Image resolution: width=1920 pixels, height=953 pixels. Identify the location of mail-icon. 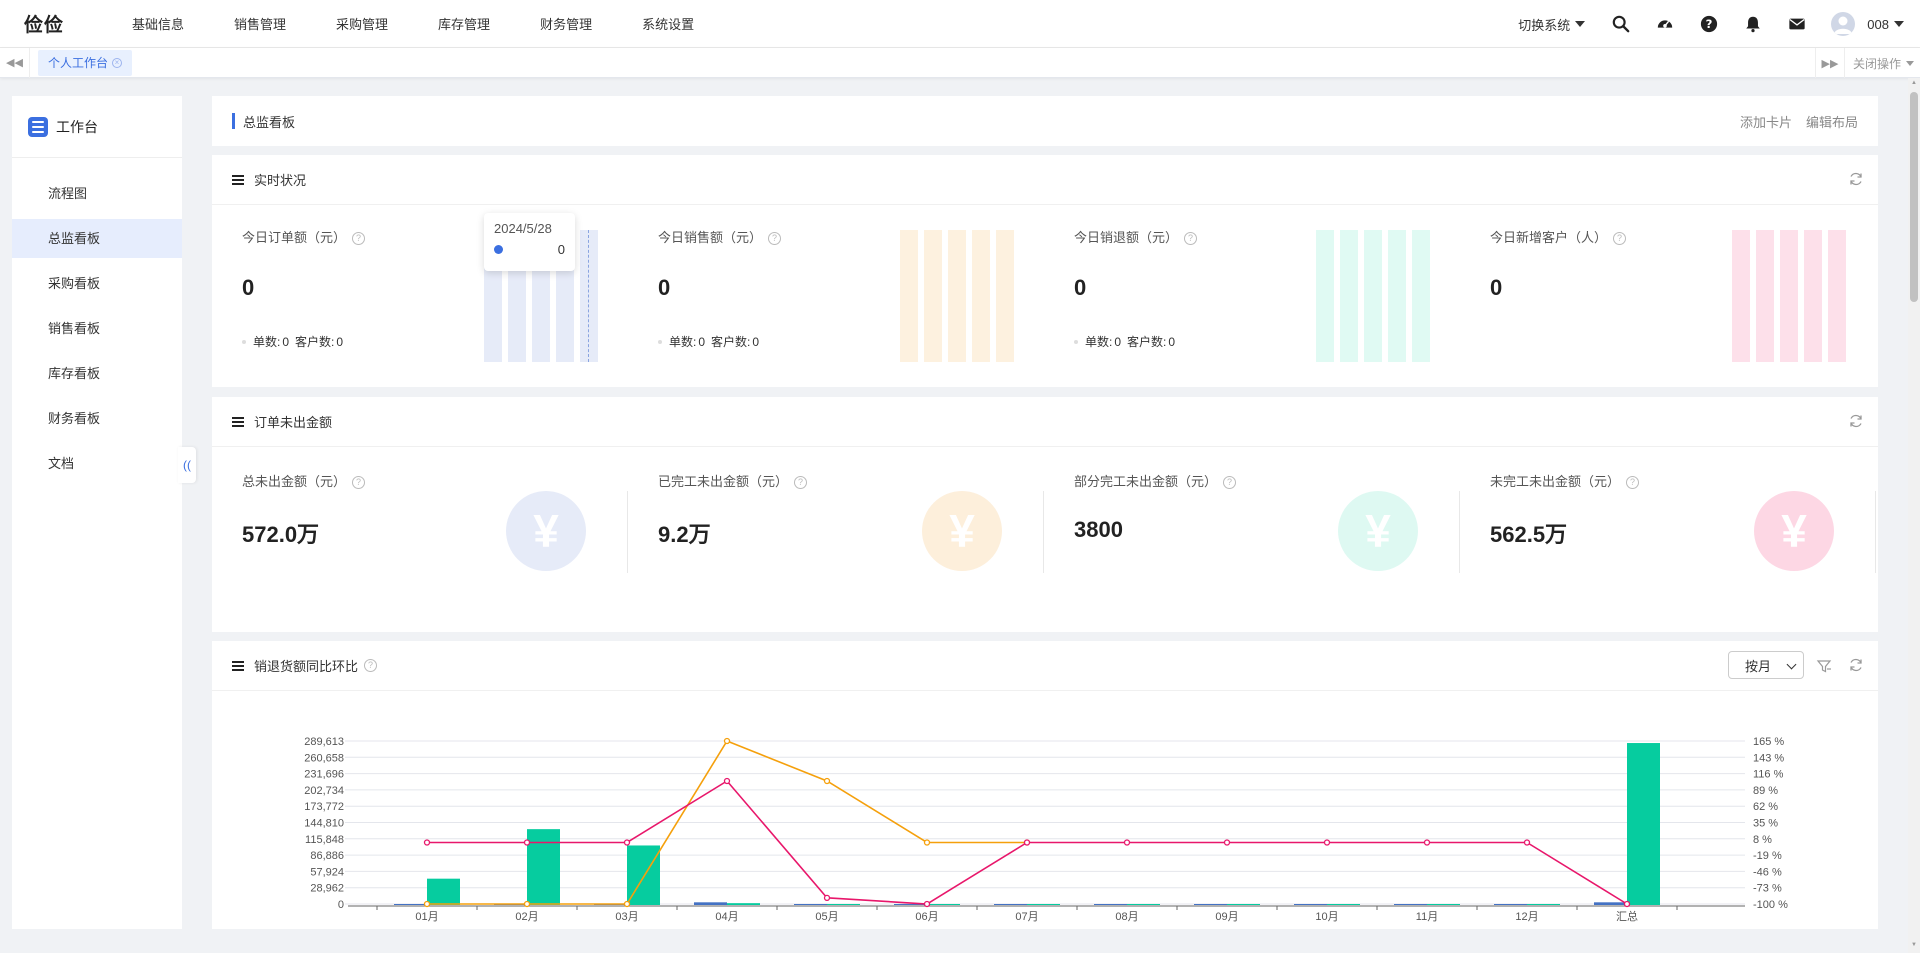
(1797, 24).